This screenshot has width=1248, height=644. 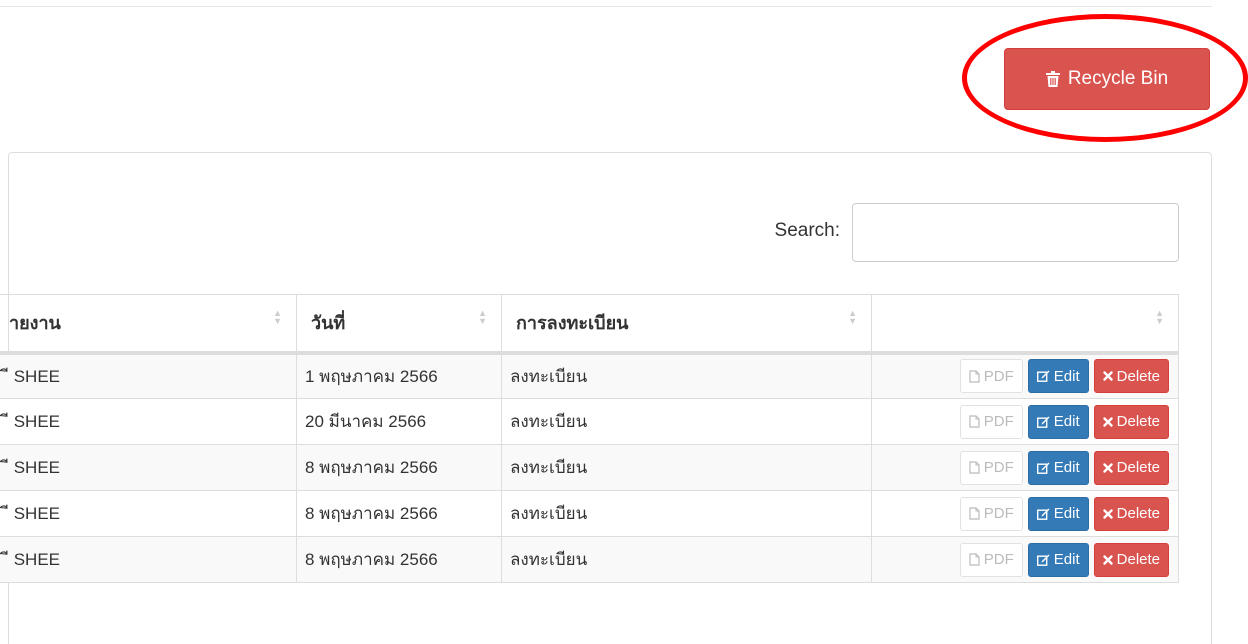 What do you see at coordinates (328, 323) in the screenshot?
I see `column-header-label: วันที่` at bounding box center [328, 323].